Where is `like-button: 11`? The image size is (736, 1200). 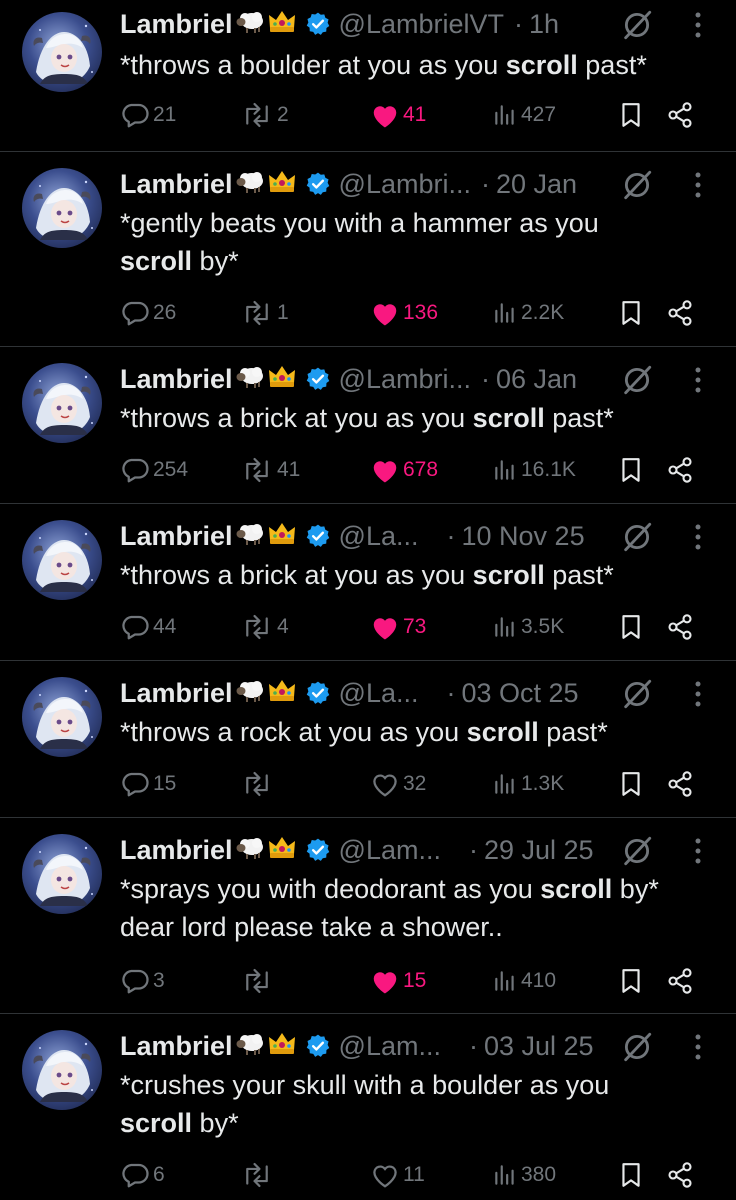
like-button: 11 is located at coordinates (397, 1175).